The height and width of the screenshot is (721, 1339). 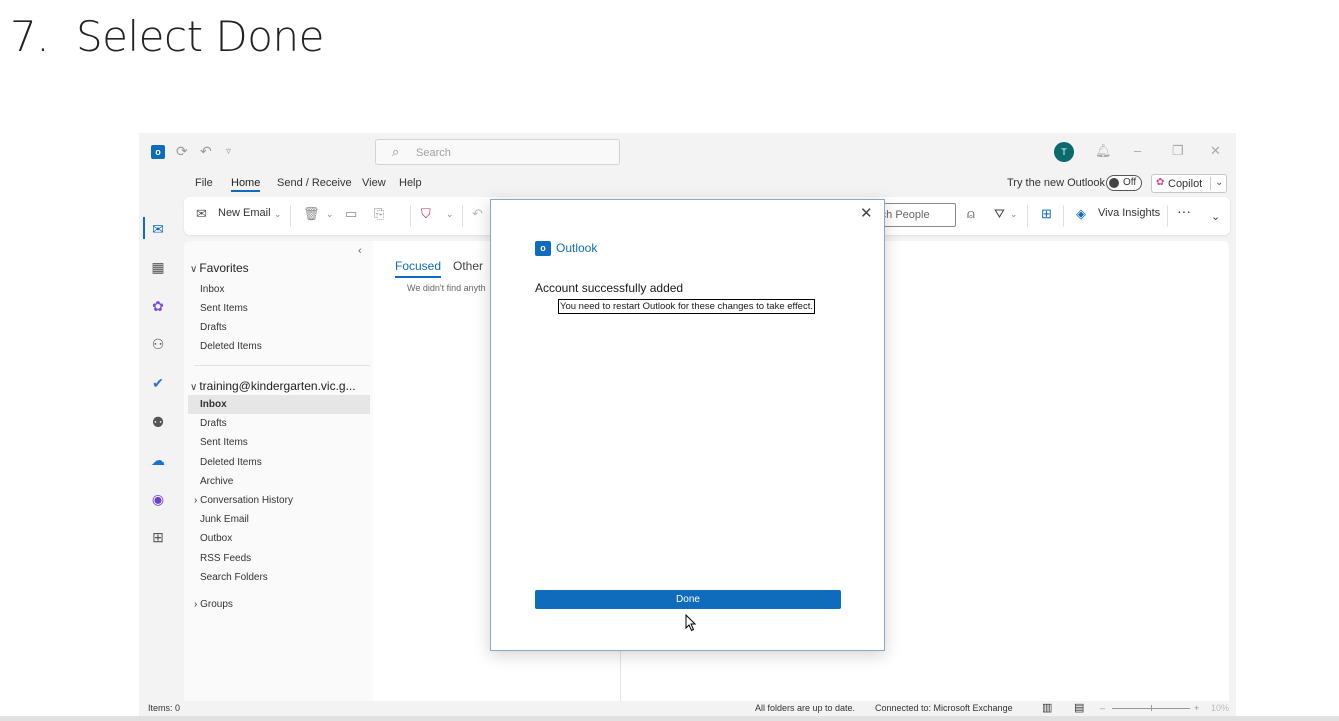 What do you see at coordinates (1047, 707) in the screenshot?
I see `normal-view-icon: ▥` at bounding box center [1047, 707].